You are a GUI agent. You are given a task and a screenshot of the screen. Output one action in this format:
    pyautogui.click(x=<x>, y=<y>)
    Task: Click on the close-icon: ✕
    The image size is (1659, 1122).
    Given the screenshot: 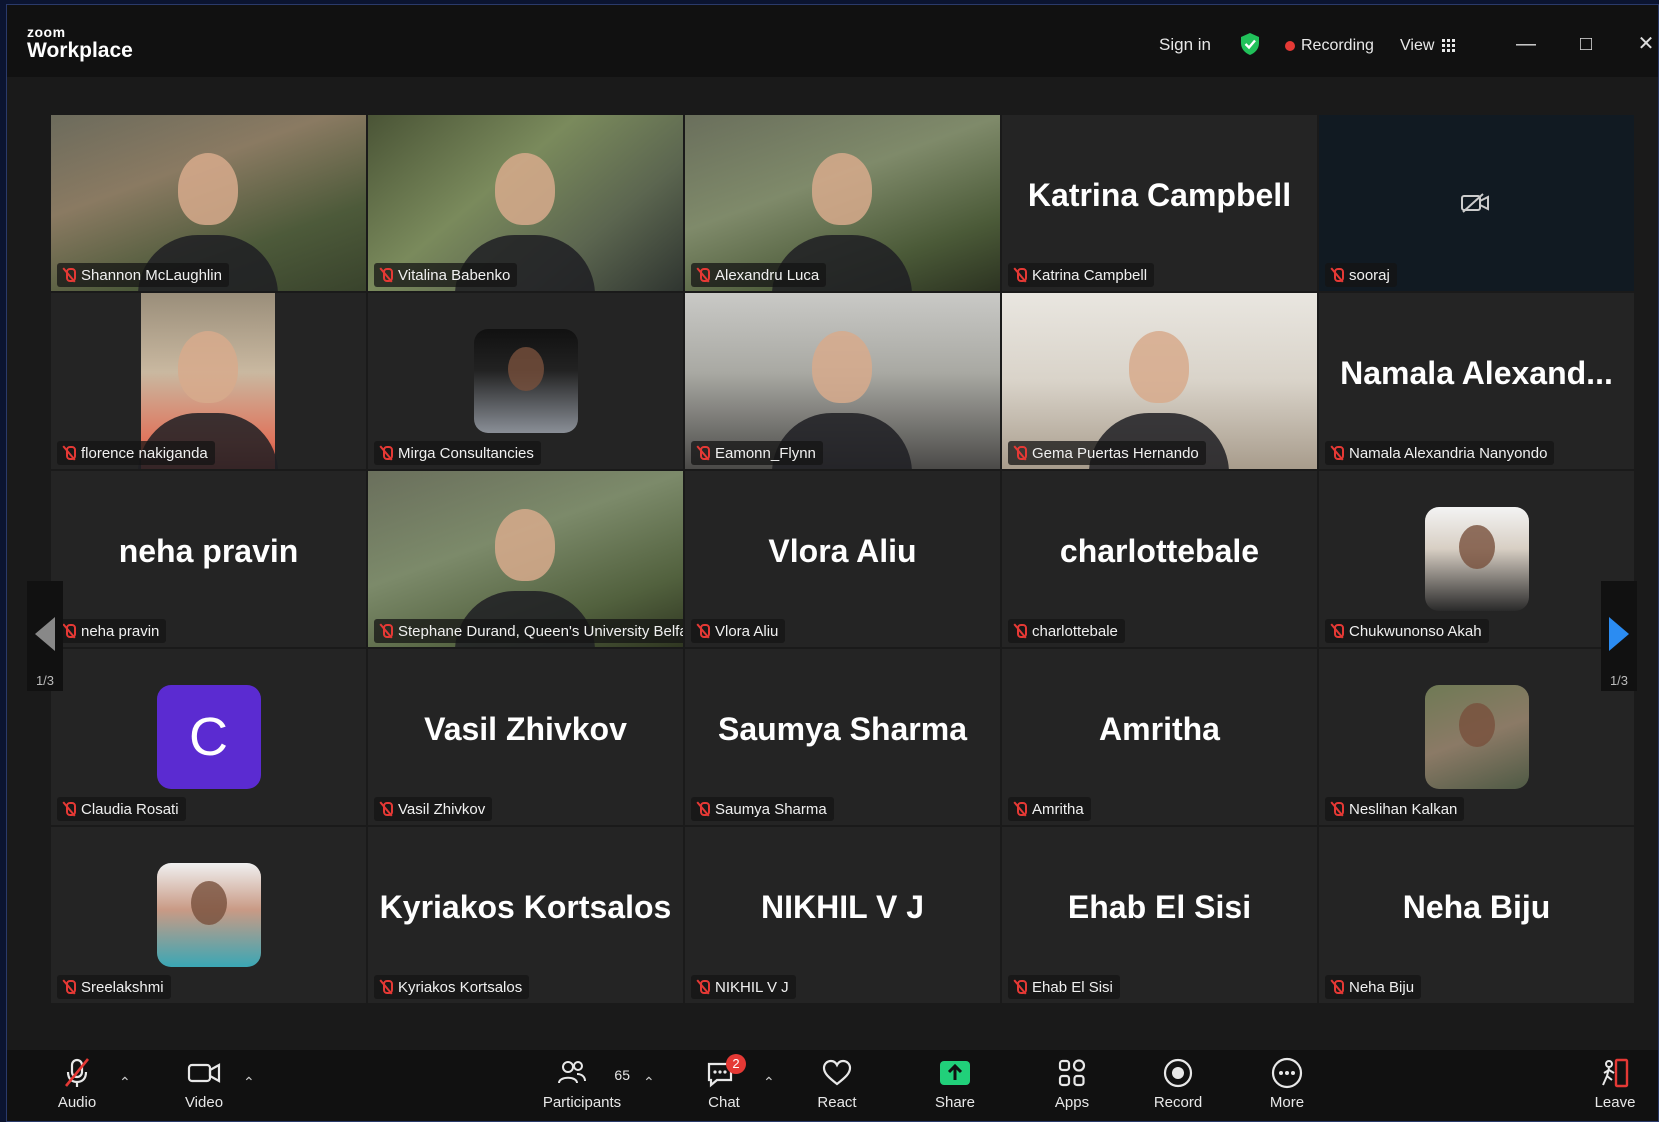 What is the action you would take?
    pyautogui.click(x=1646, y=44)
    